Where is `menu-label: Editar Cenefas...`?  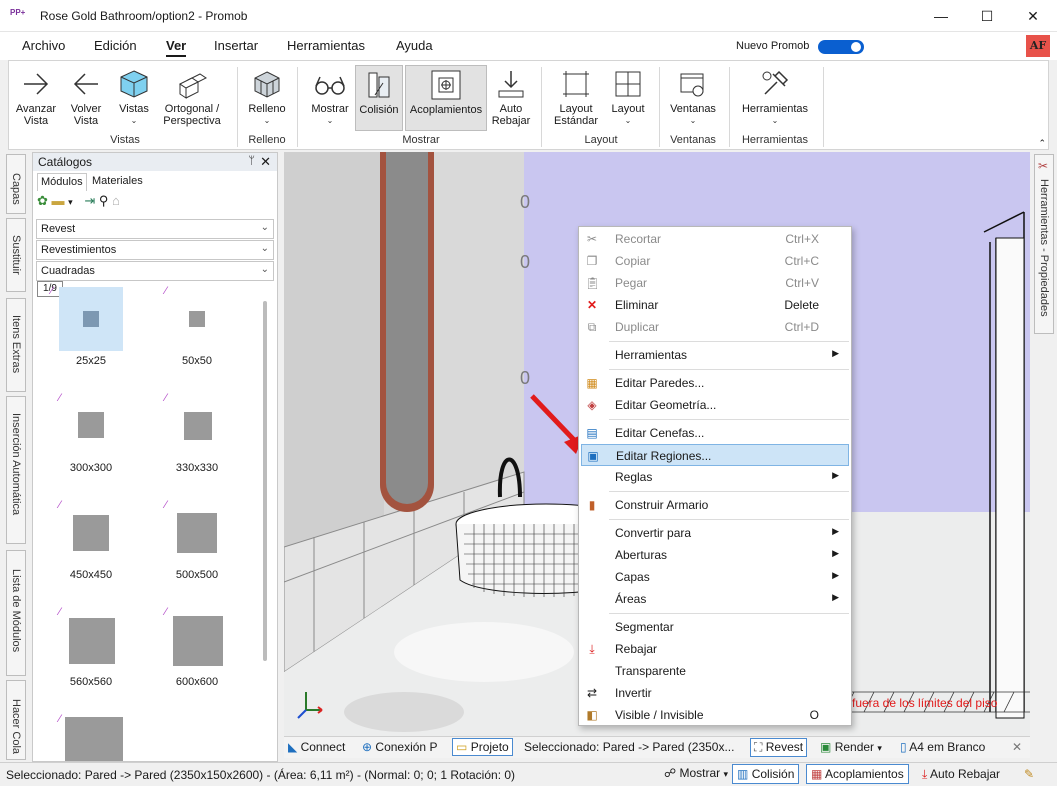 menu-label: Editar Cenefas... is located at coordinates (660, 433).